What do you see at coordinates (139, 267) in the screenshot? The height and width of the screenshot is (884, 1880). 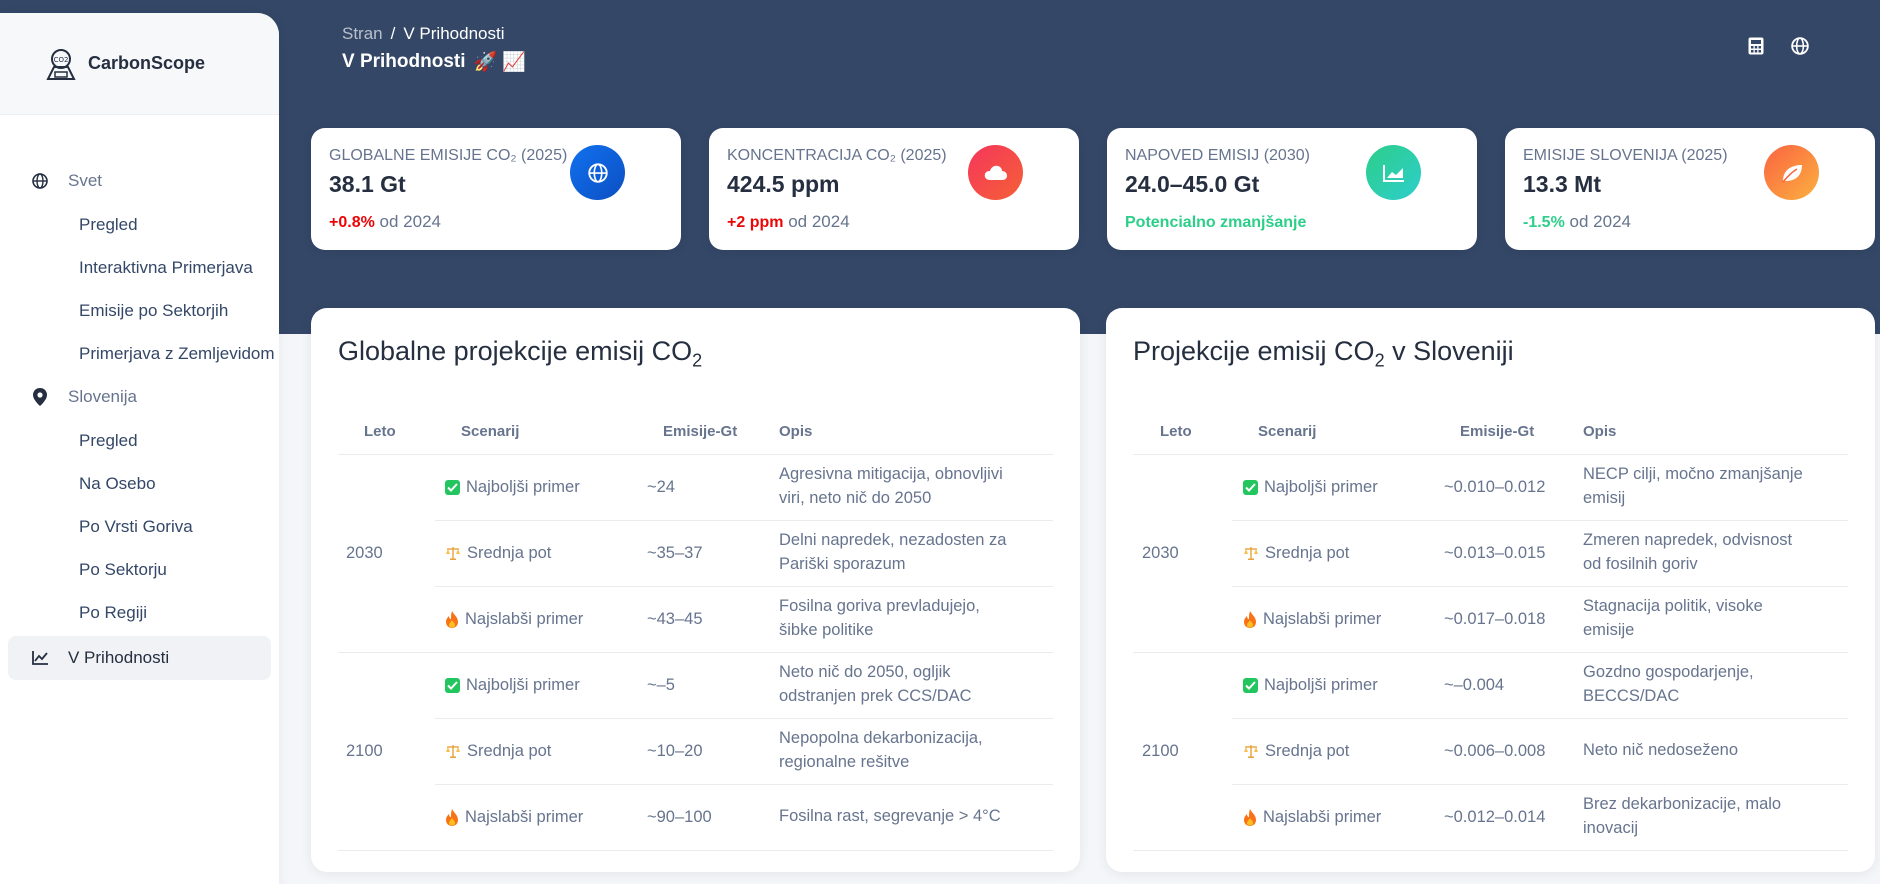 I see `nav-item-interaktivna-primerjava: Interaktivna Primerjava` at bounding box center [139, 267].